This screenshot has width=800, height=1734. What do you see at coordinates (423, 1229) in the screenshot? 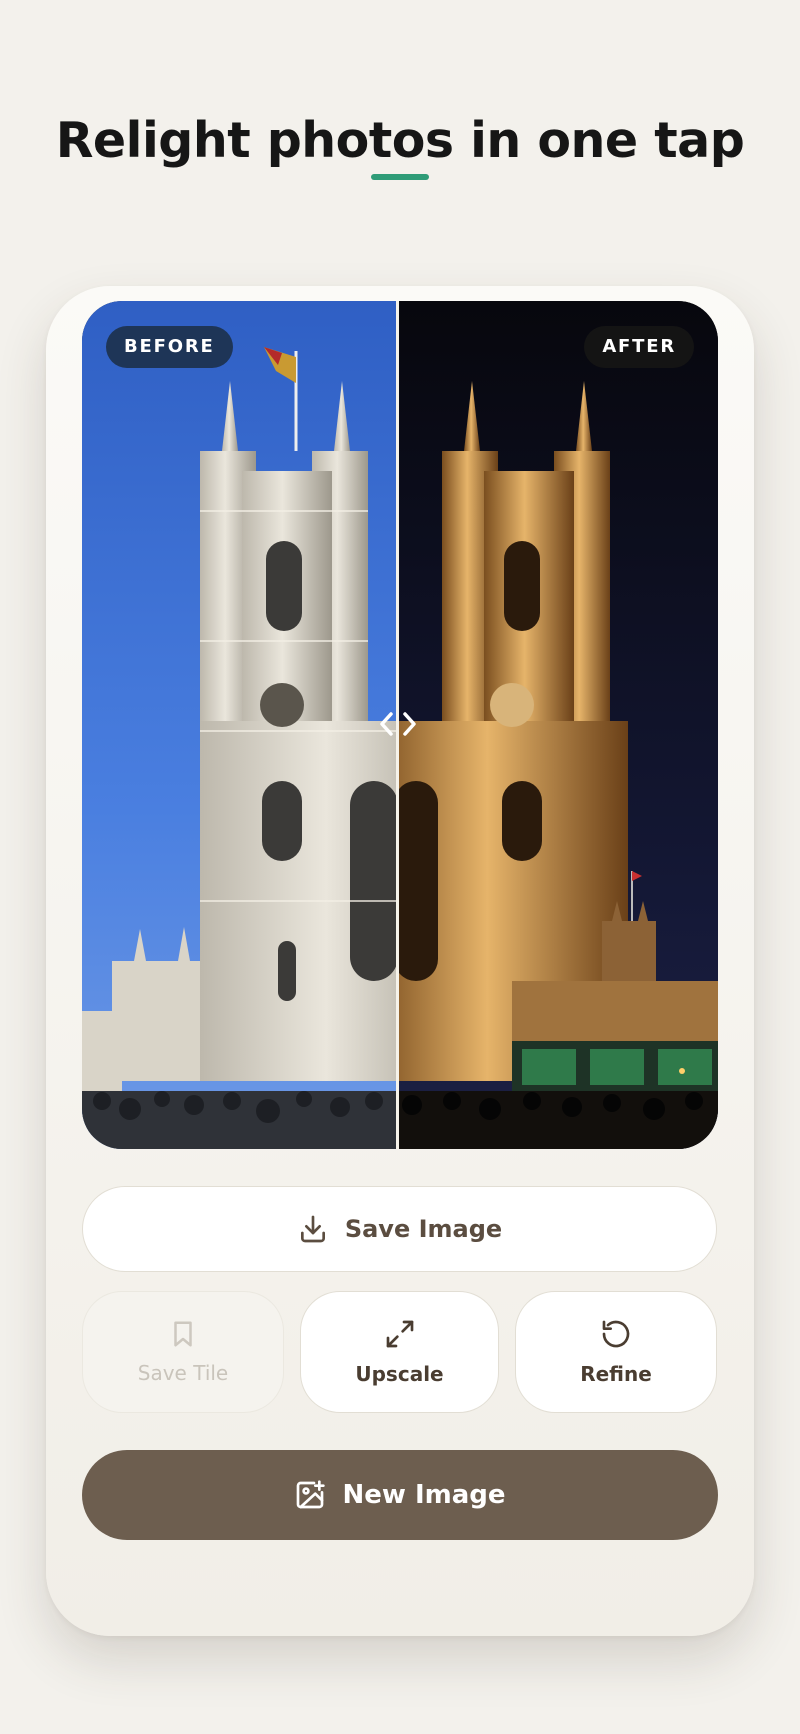
I see `save-image-label: Save Image` at bounding box center [423, 1229].